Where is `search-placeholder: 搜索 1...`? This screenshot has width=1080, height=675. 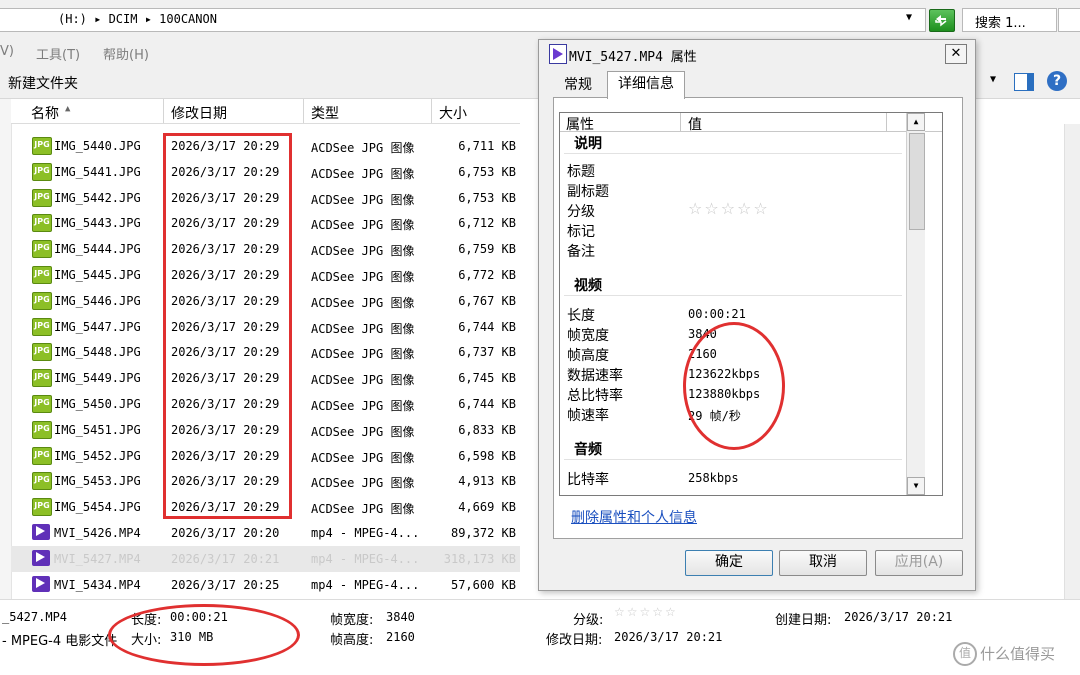 search-placeholder: 搜索 1... is located at coordinates (1000, 23).